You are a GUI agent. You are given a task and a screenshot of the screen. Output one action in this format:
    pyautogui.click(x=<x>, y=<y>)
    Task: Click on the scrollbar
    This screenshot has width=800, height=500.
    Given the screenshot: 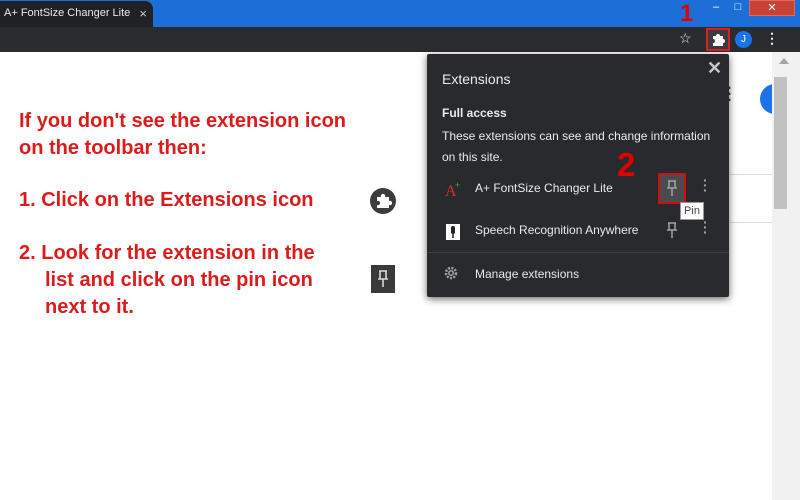 What is the action you would take?
    pyautogui.click(x=786, y=276)
    